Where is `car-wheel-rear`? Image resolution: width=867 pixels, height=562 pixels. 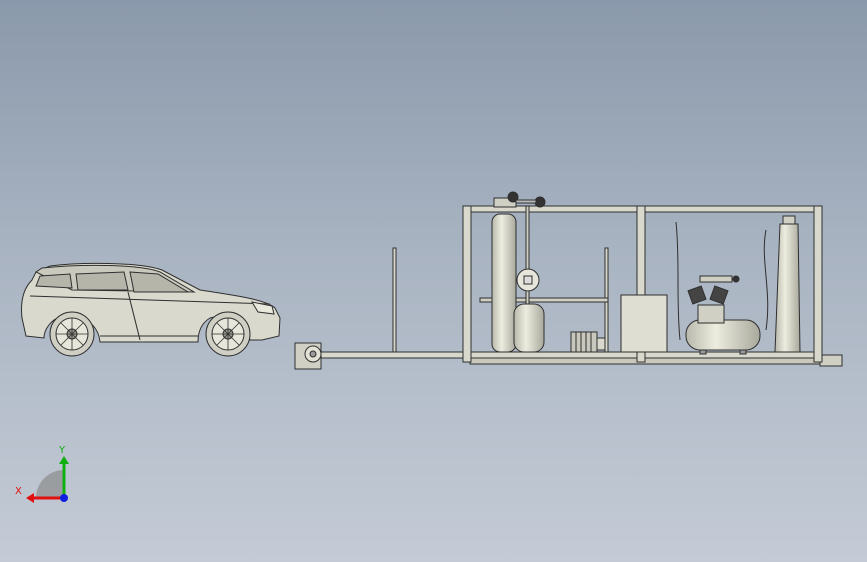 car-wheel-rear is located at coordinates (72, 334).